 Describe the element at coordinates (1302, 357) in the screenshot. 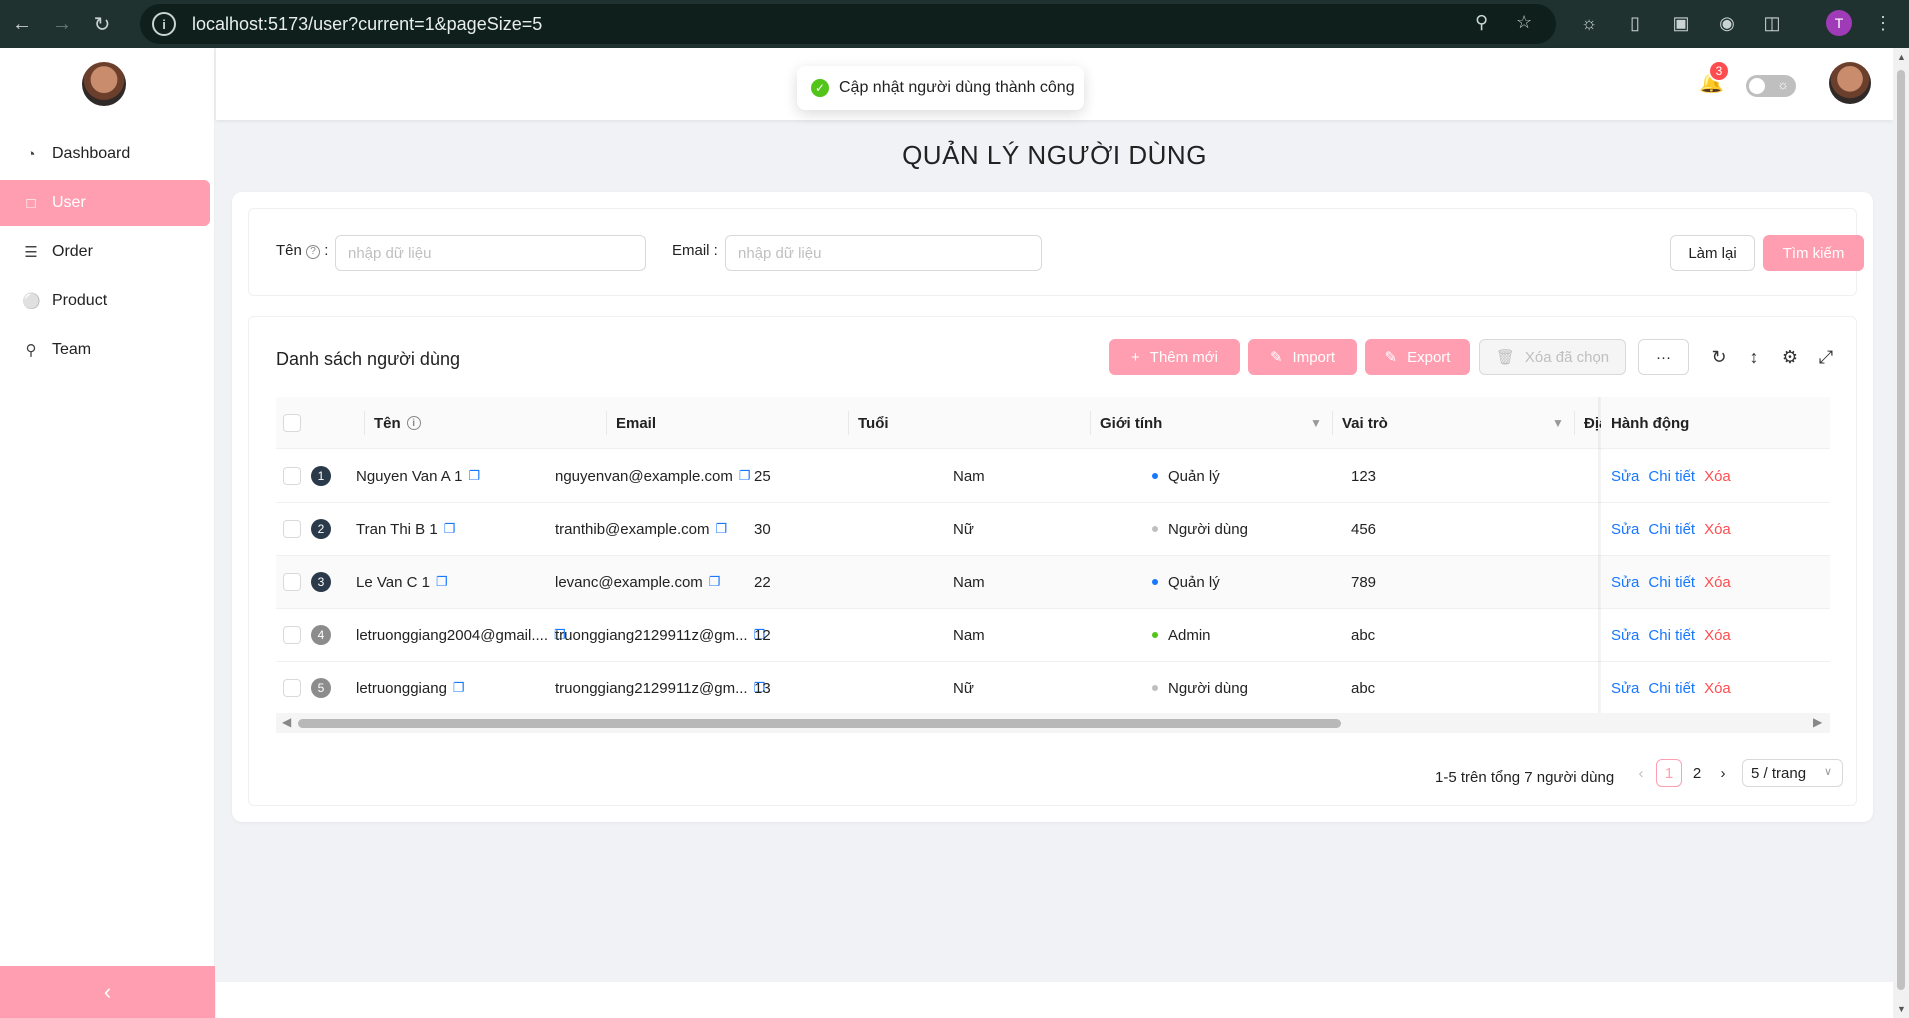

I see `import-button: ✎ Import` at that location.